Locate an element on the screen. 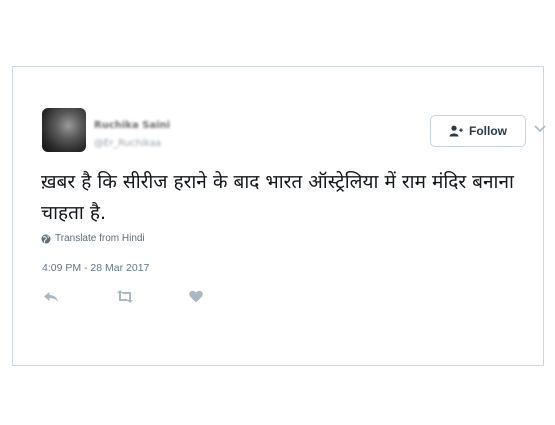 The width and height of the screenshot is (555, 425). follow-button: Follow is located at coordinates (478, 131).